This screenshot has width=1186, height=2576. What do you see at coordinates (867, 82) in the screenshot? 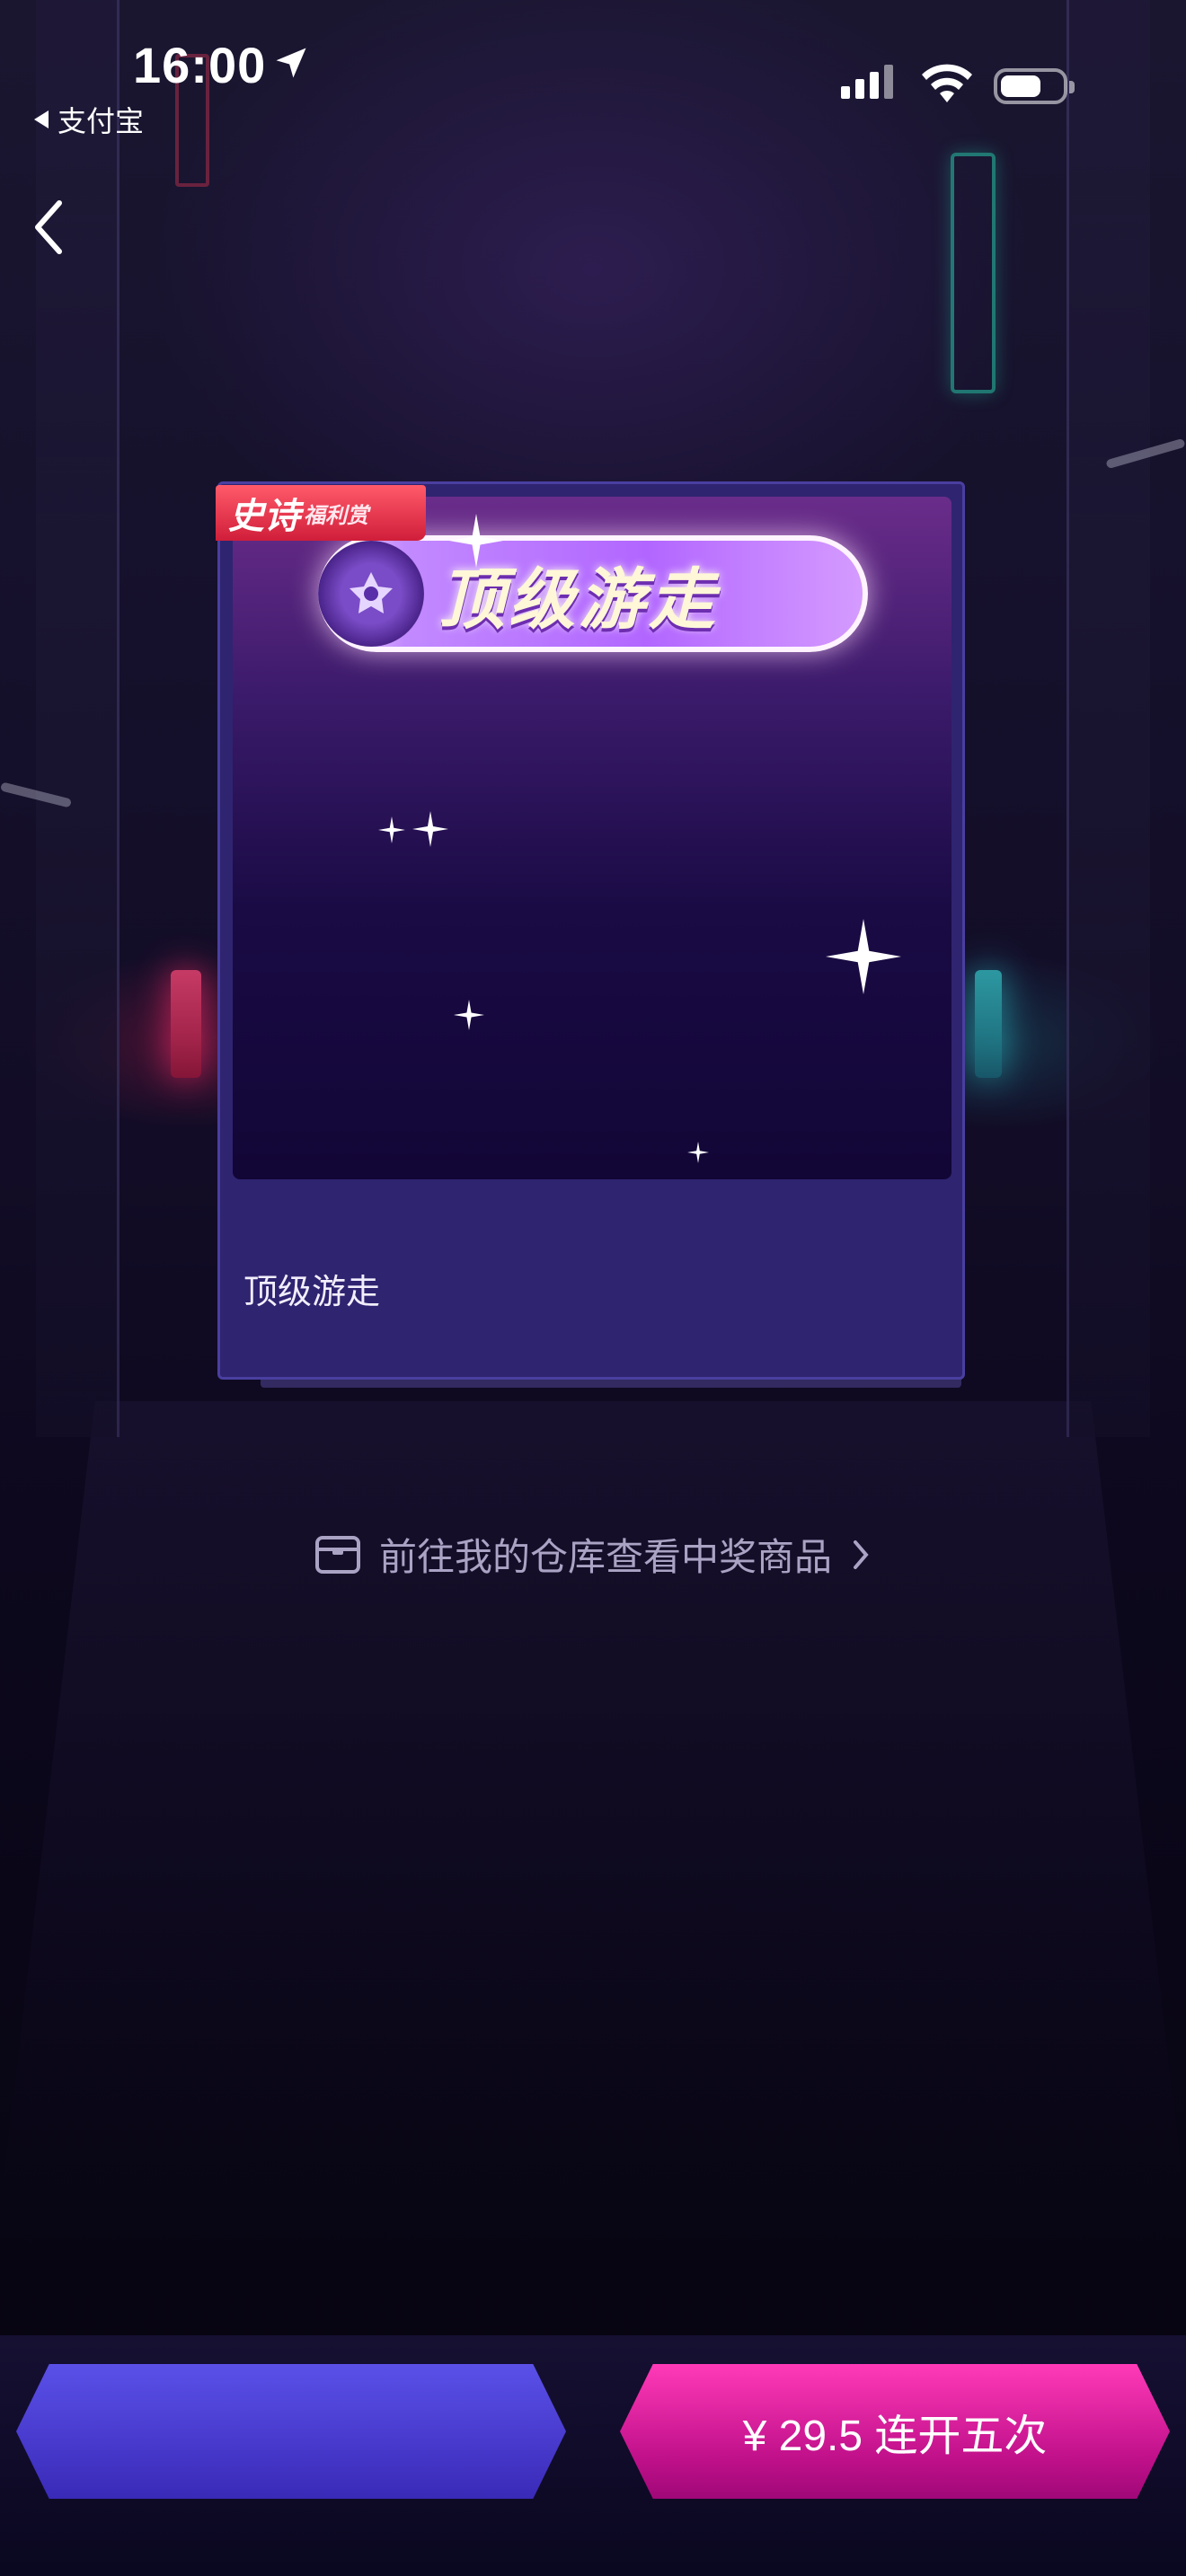
I see `cellular-signal-icon` at bounding box center [867, 82].